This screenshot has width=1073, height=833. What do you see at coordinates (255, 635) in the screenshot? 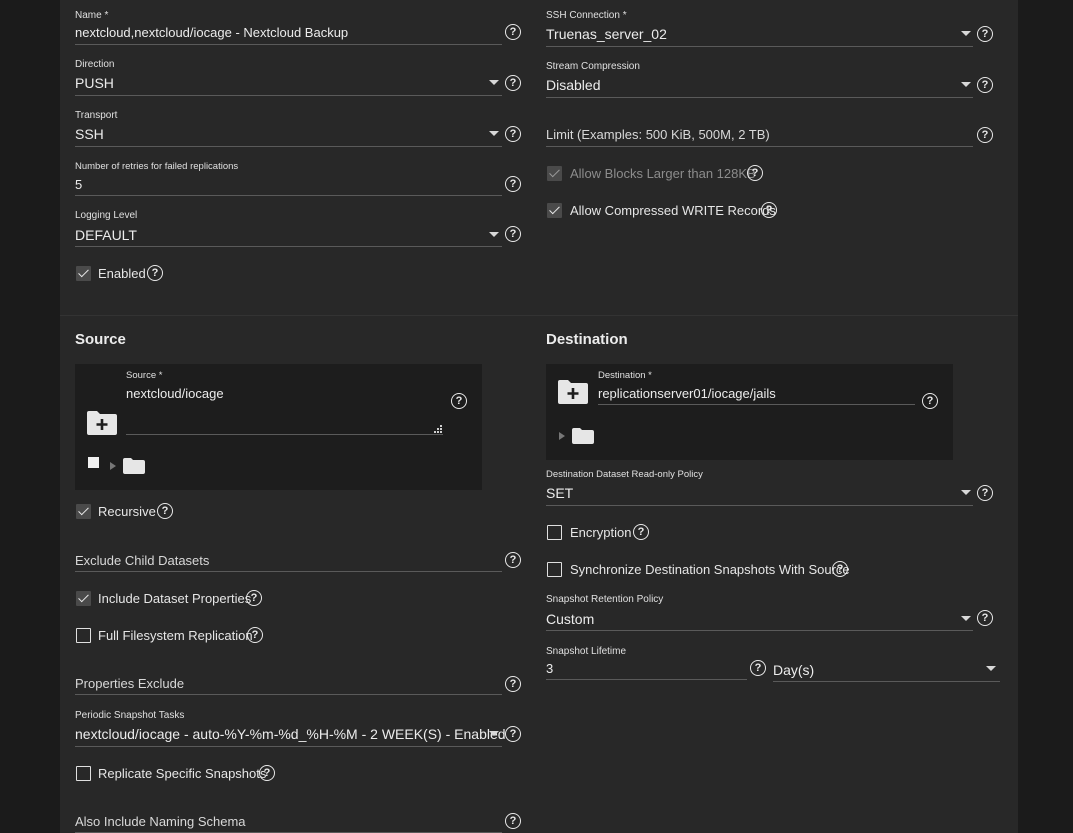
I see `full-fs-help-icon: ?` at bounding box center [255, 635].